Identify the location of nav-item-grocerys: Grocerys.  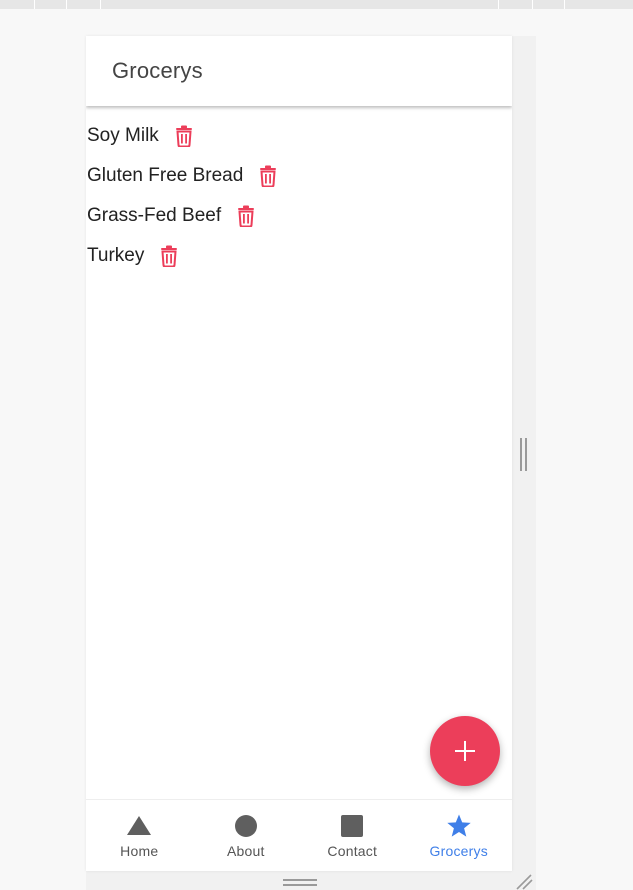
(459, 835).